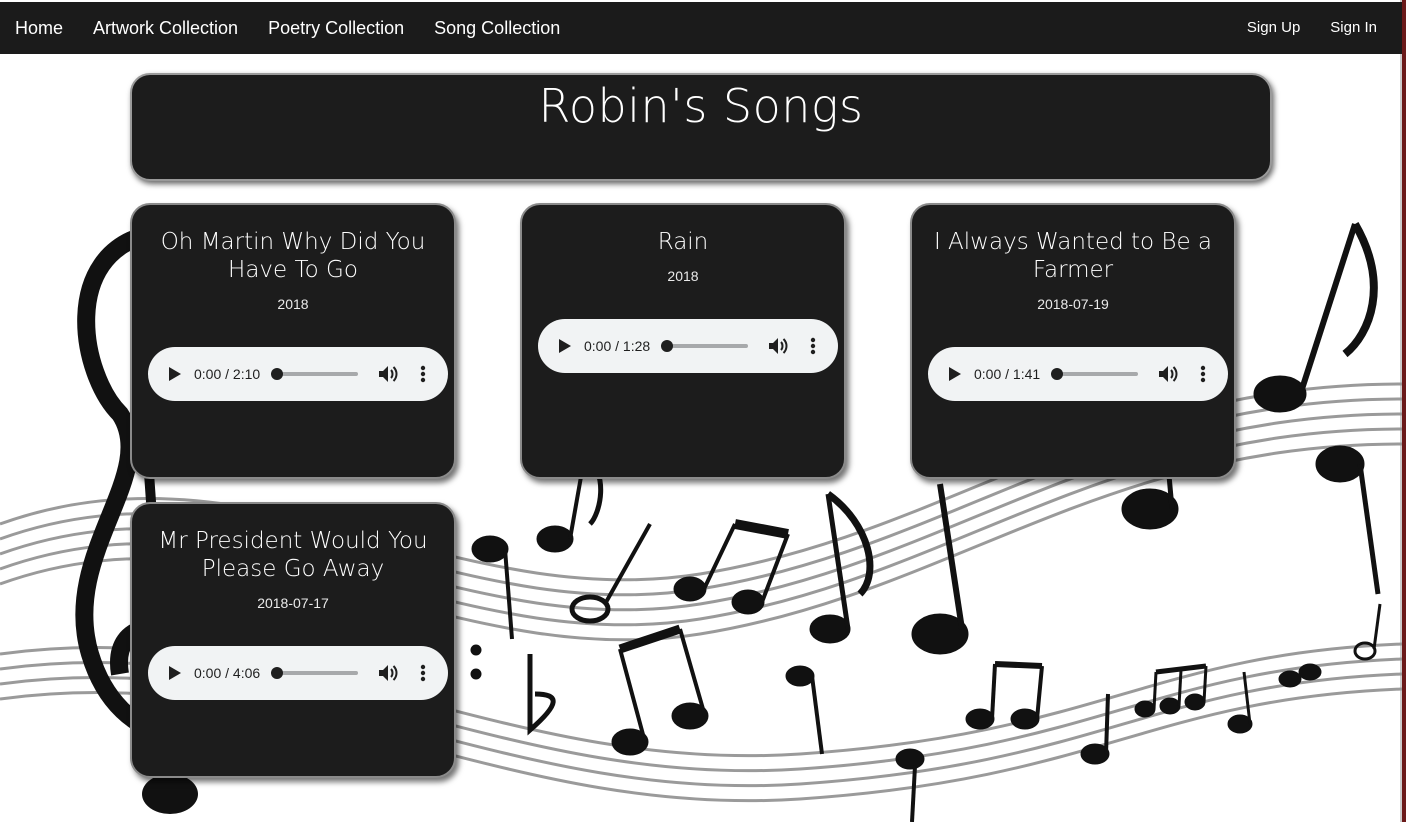 This screenshot has height=822, width=1406. Describe the element at coordinates (293, 256) in the screenshot. I see `song-title: Oh Martin Why Did You Have To Go` at that location.